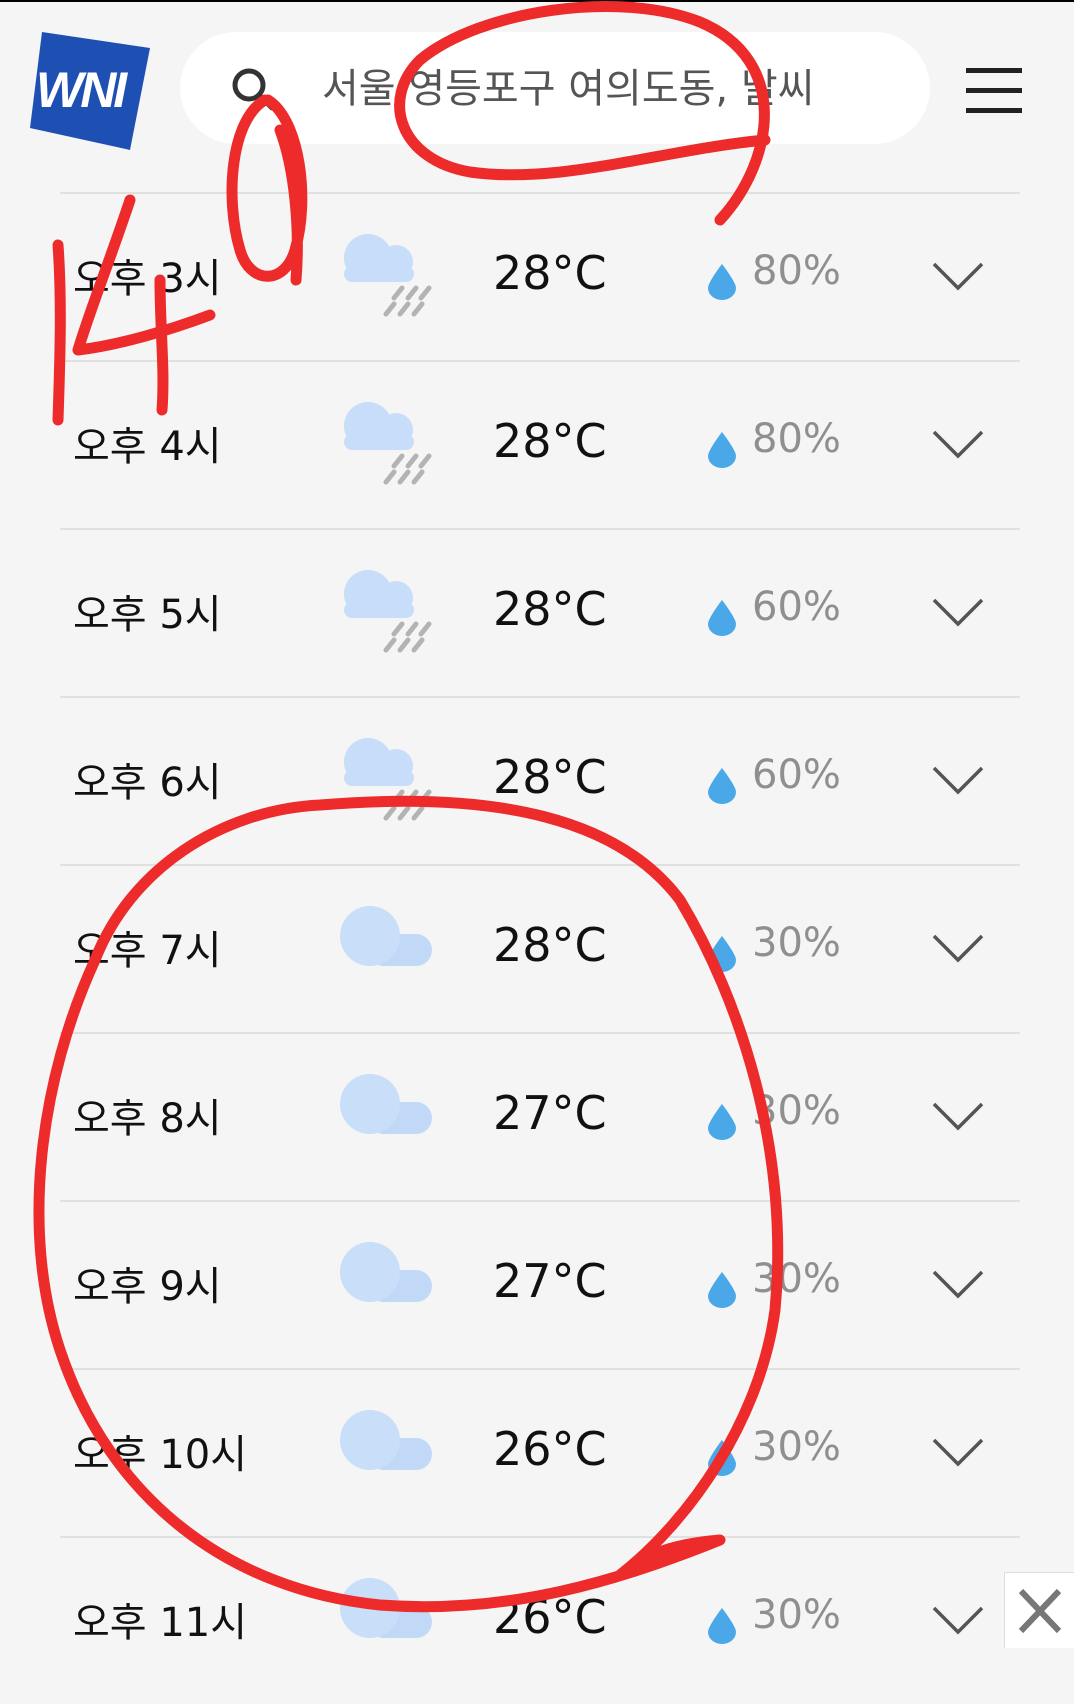 The height and width of the screenshot is (1704, 1074). I want to click on hourly-row: 오후 3시 28°C 80%, so click(540, 276).